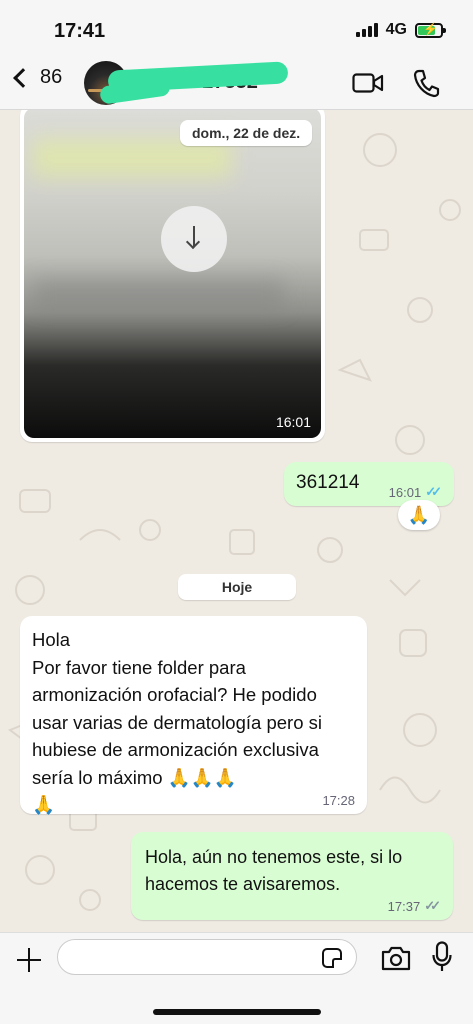  What do you see at coordinates (369, 484) in the screenshot?
I see `outgoing-message: 361214 16:01 ✓✓` at bounding box center [369, 484].